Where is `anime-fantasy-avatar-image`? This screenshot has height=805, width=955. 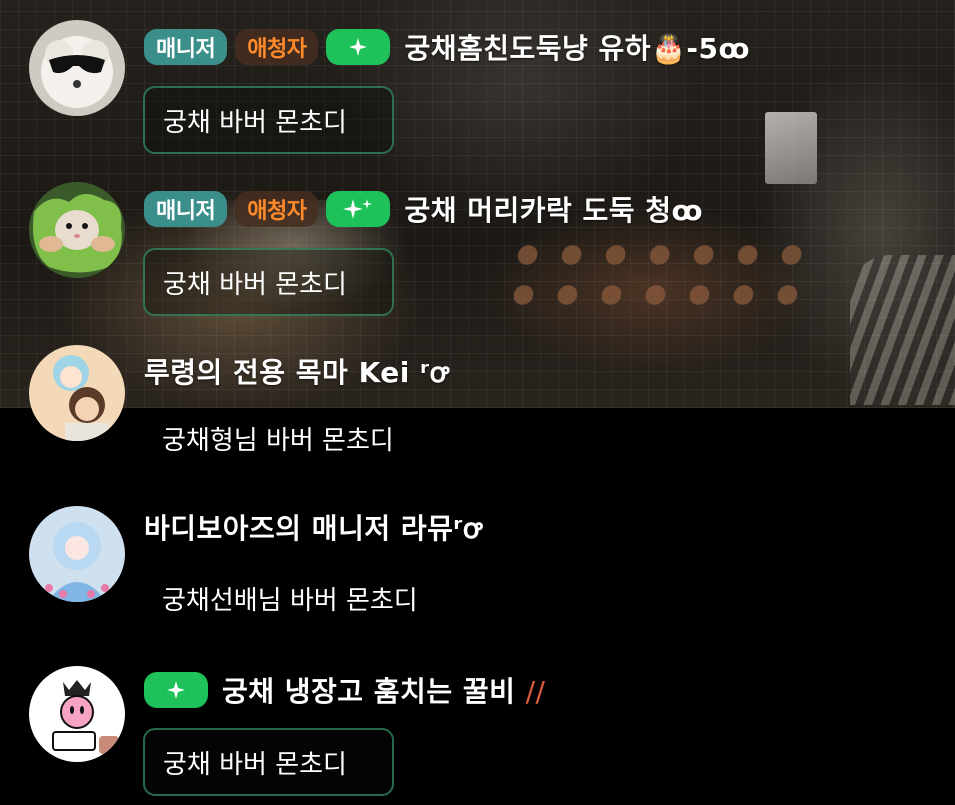 anime-fantasy-avatar-image is located at coordinates (77, 554).